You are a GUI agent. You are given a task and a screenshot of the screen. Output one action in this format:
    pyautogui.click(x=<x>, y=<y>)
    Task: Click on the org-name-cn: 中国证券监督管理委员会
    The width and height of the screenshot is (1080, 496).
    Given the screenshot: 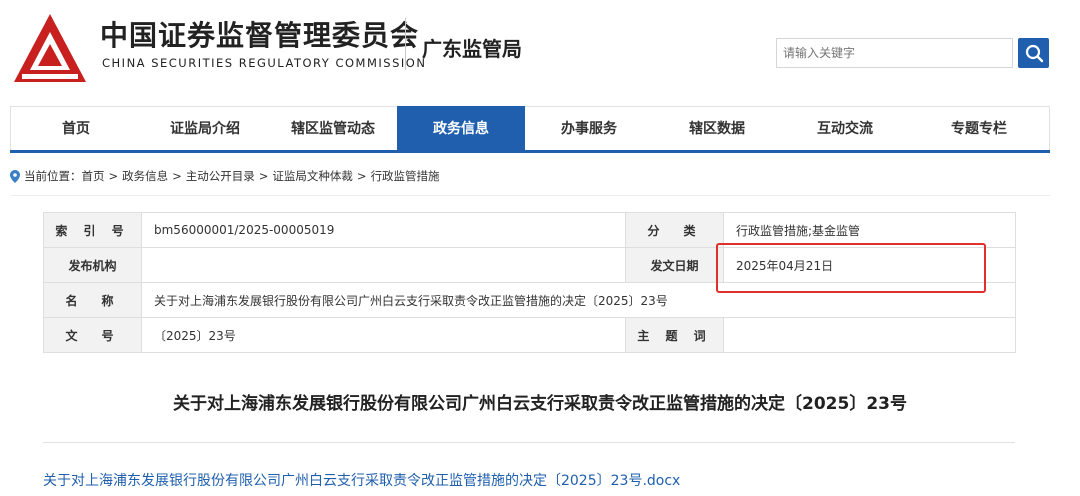 What is the action you would take?
    pyautogui.click(x=260, y=35)
    